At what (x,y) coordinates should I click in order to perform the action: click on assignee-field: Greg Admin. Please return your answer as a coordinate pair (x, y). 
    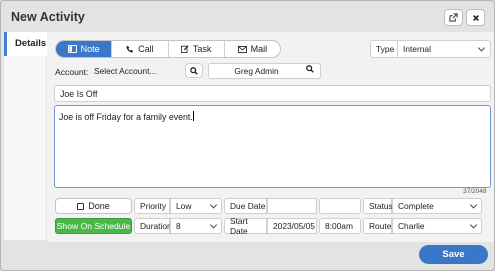
    Looking at the image, I should click on (264, 71).